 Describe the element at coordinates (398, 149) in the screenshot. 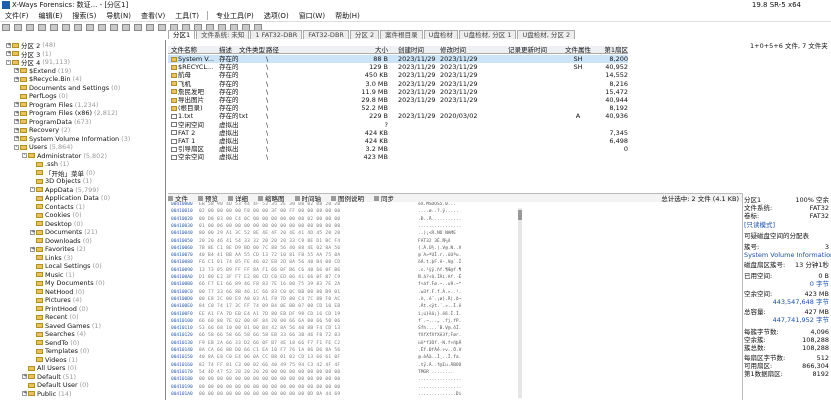

I see `file-row: 引导扇区 虚拟出 \ 3.2 MB 0` at that location.